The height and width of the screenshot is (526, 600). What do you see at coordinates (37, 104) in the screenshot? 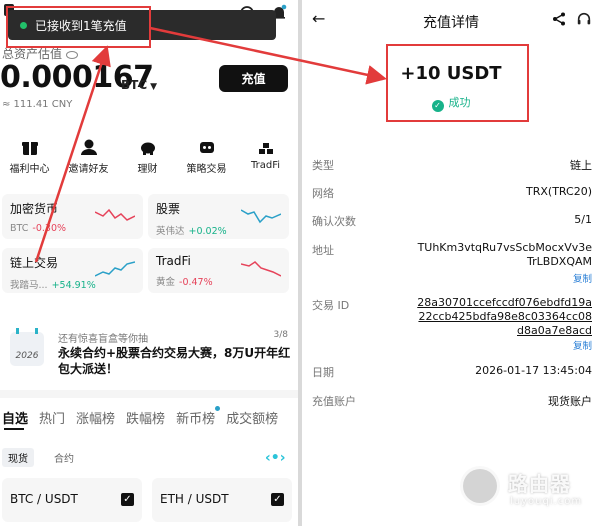
I see `fiat-estimate: ≈ 111.41 CNY` at bounding box center [37, 104].